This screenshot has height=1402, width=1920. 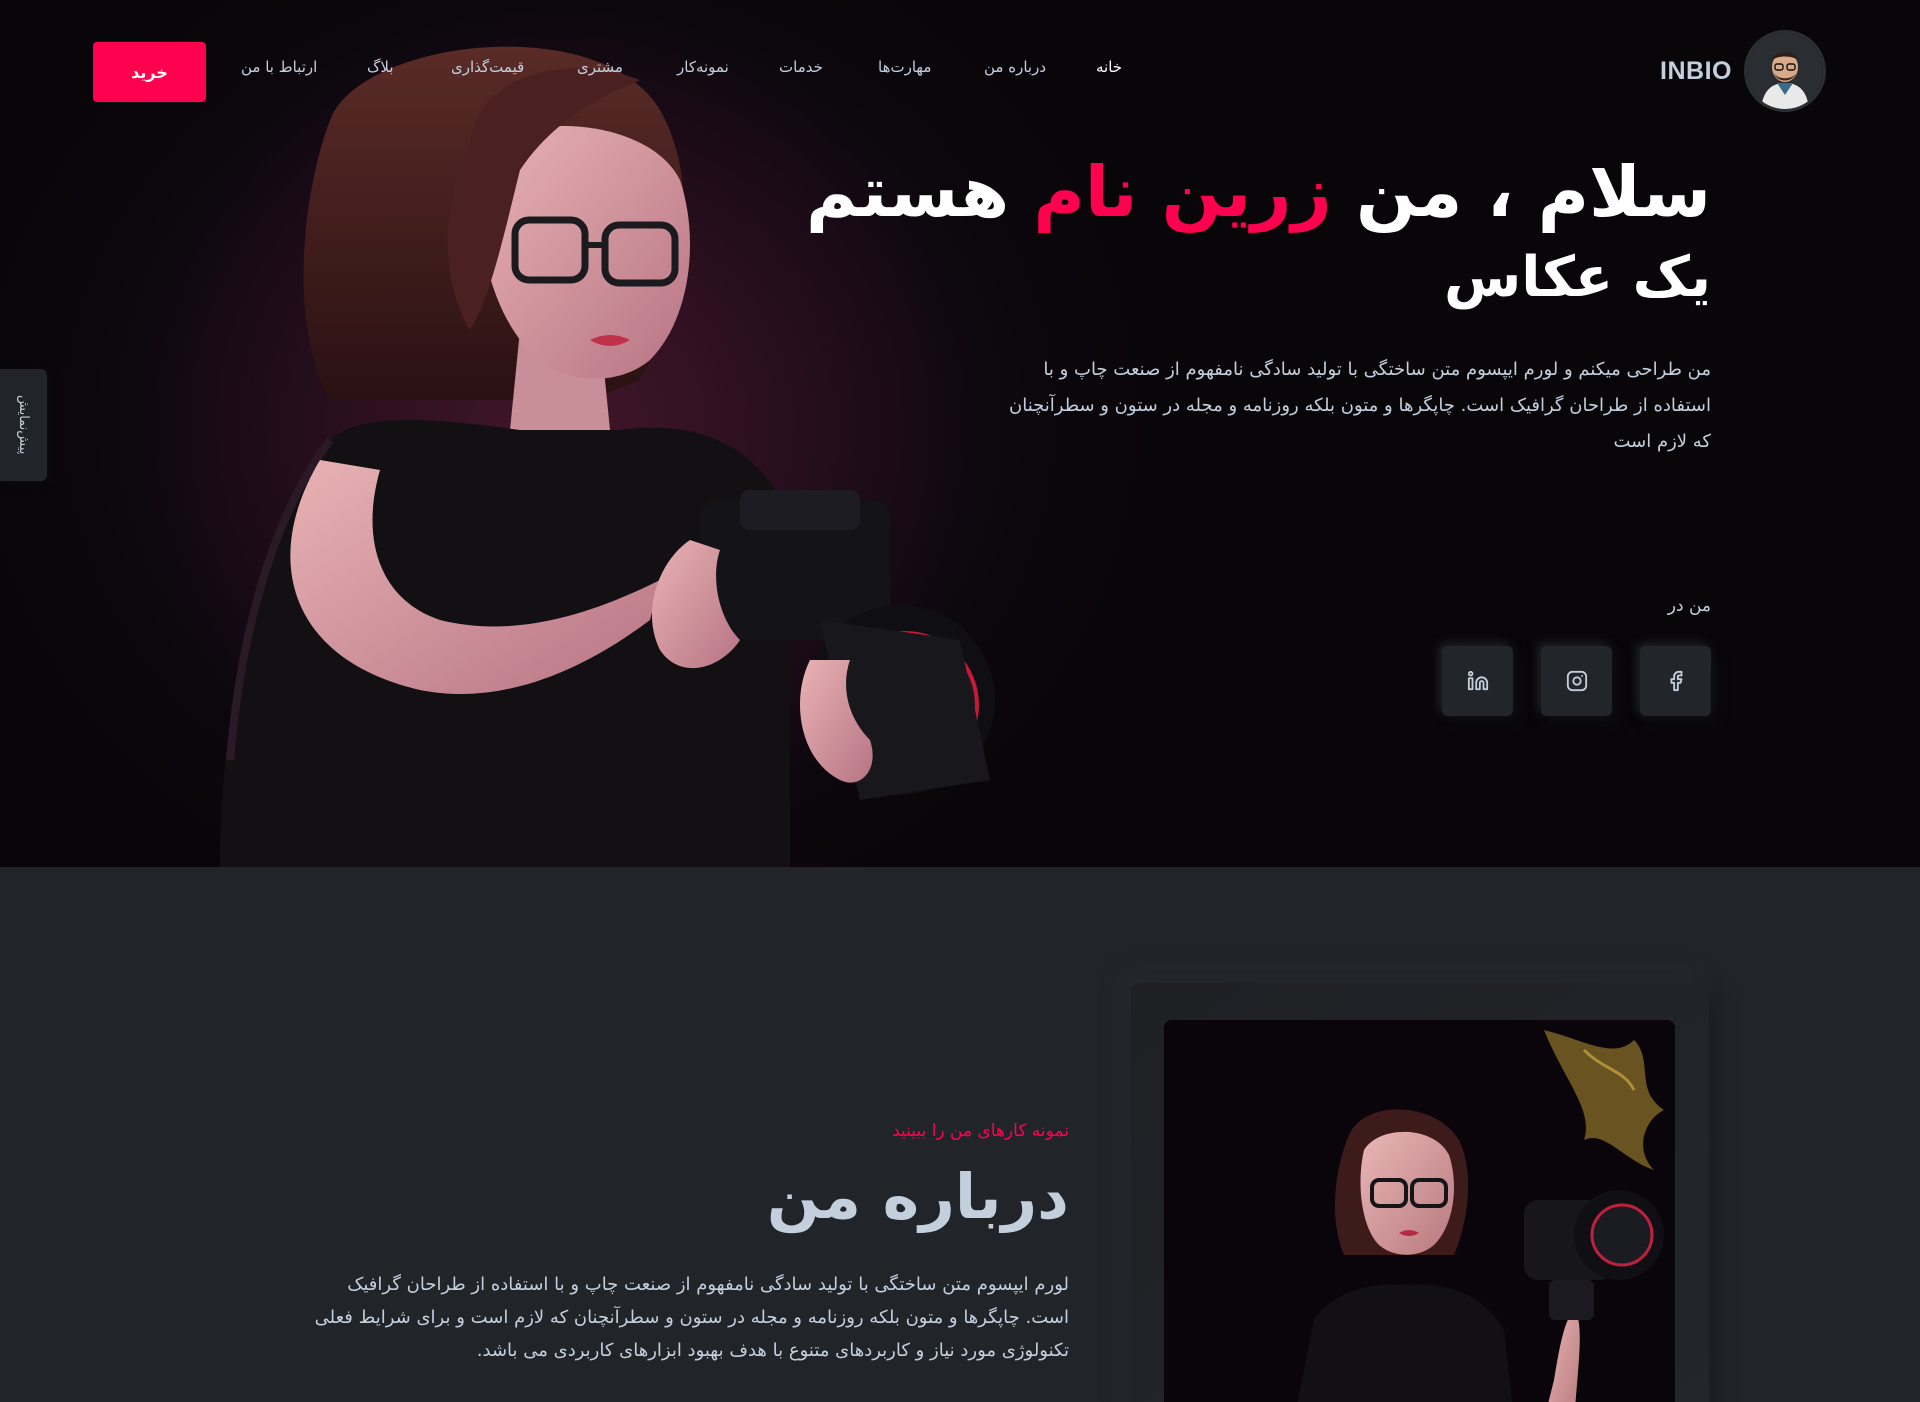 I want to click on hero-title-part2: هستم, so click(x=919, y=192).